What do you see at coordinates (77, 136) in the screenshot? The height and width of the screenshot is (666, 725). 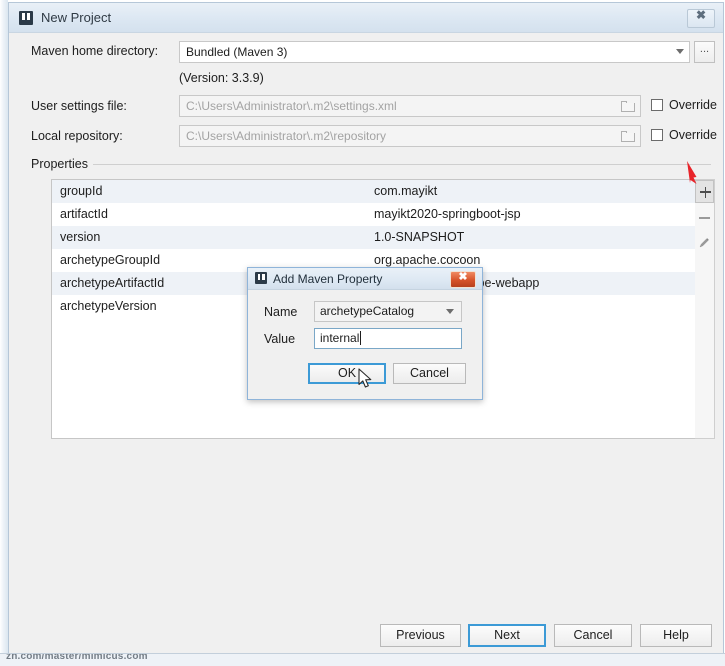 I see `local-repository-label: Local repository:` at bounding box center [77, 136].